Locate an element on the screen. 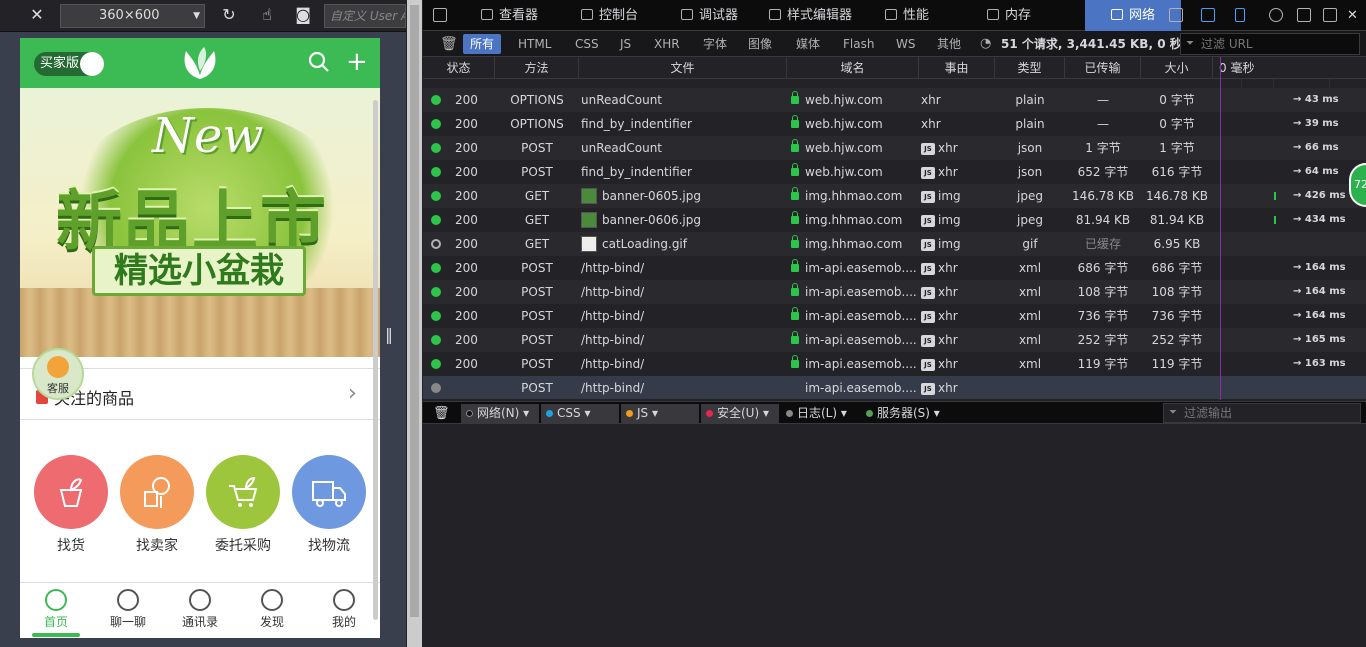 Image resolution: width=1366 pixels, height=647 pixels. tab-contacts: 通讯录 is located at coordinates (200, 609).